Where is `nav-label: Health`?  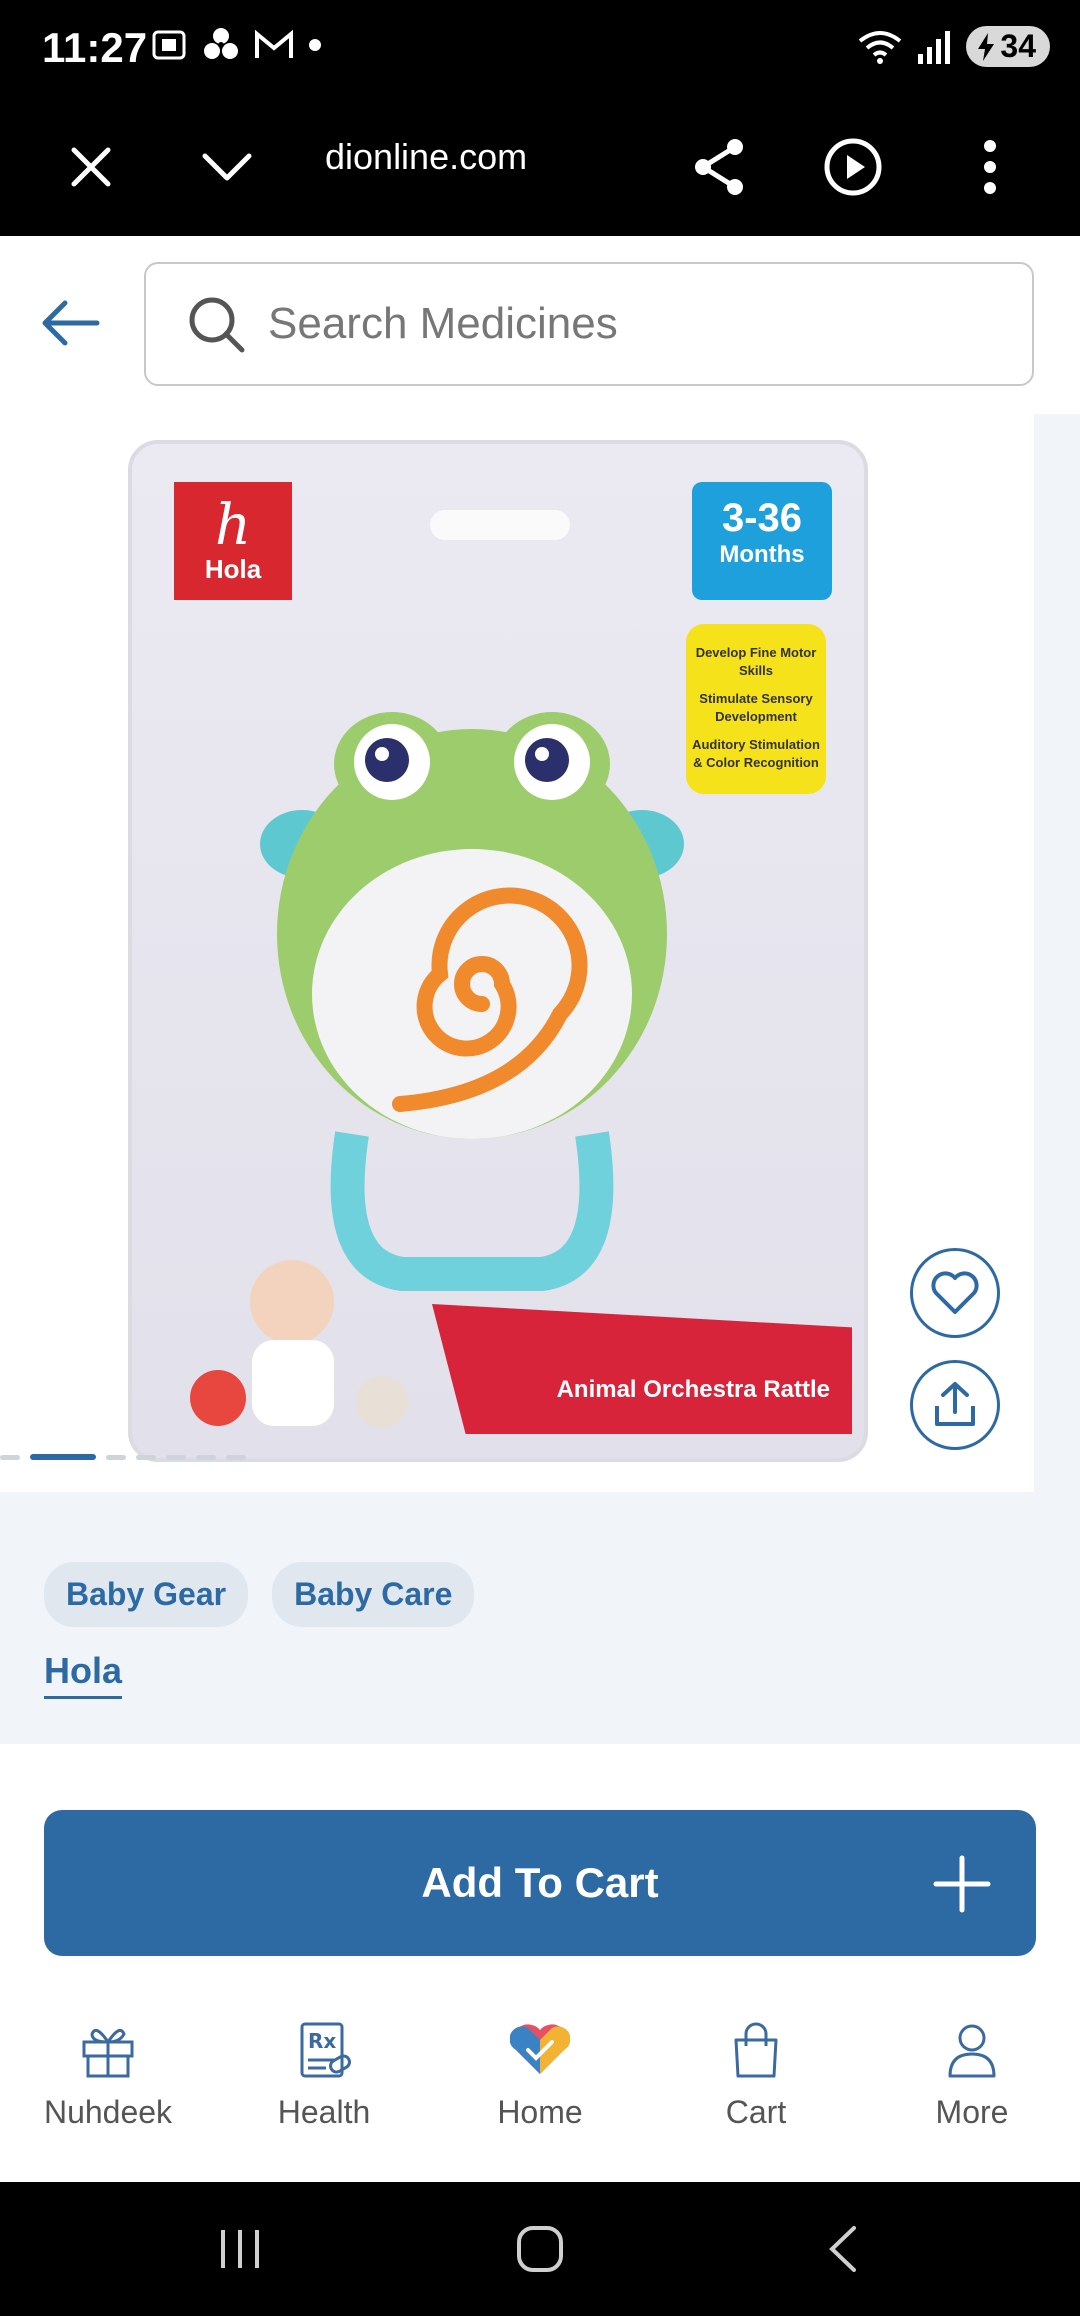 nav-label: Health is located at coordinates (324, 2112).